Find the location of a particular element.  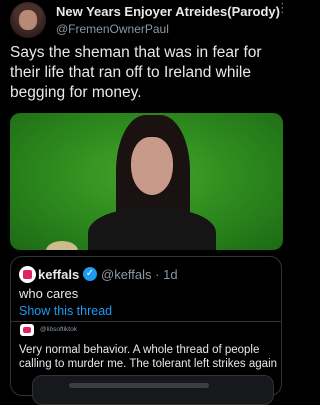

quoted-author-handle: @keffals · 1d is located at coordinates (139, 274).